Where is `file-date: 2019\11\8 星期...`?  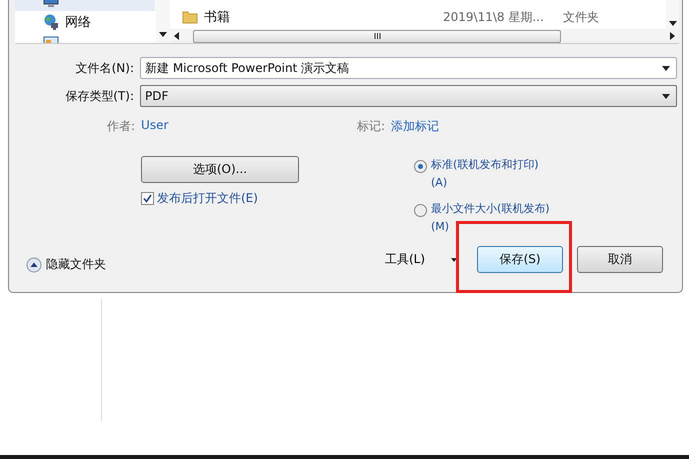 file-date: 2019\11\8 星期... is located at coordinates (494, 17).